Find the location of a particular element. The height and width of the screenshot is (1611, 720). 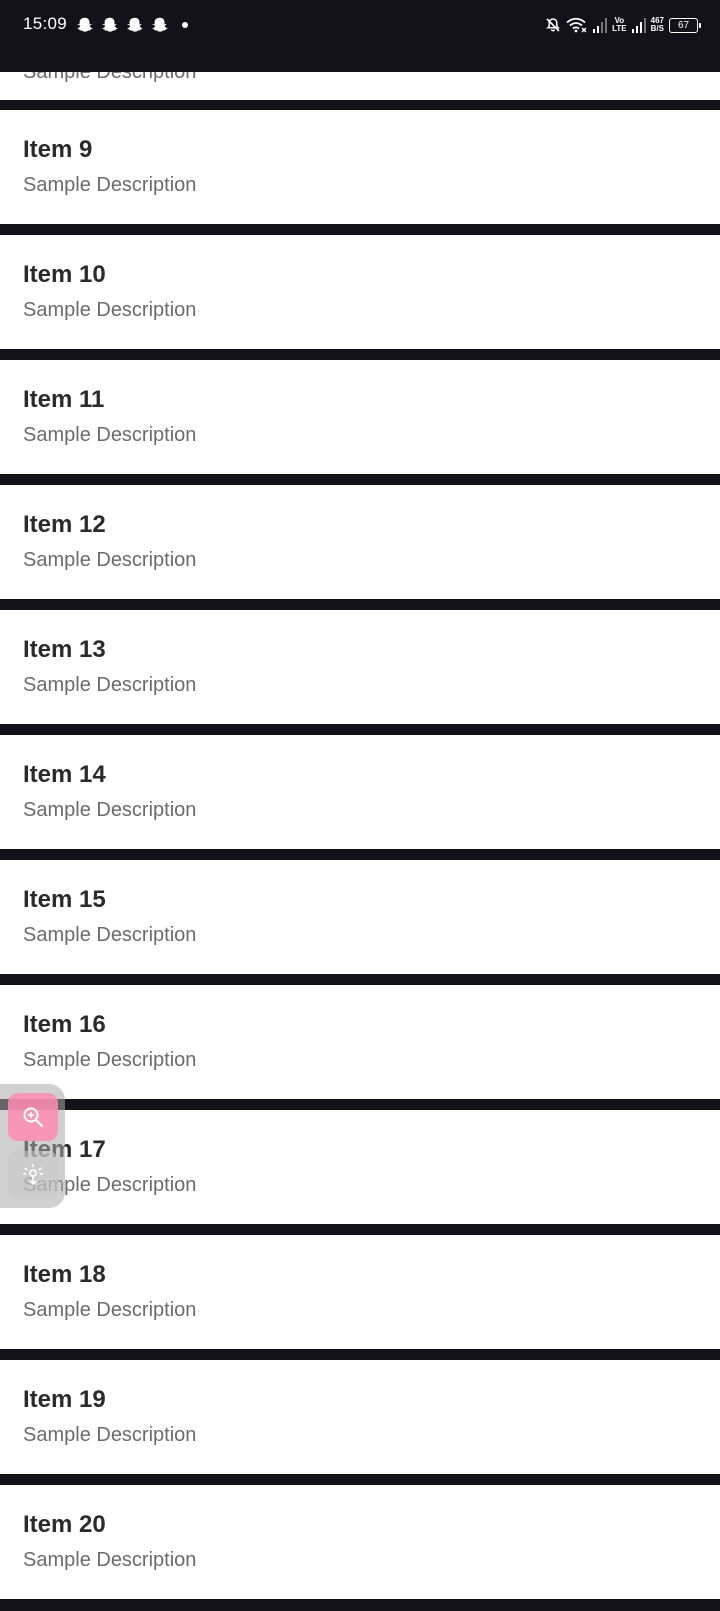

volte-indicator: Vo LTE is located at coordinates (619, 24).